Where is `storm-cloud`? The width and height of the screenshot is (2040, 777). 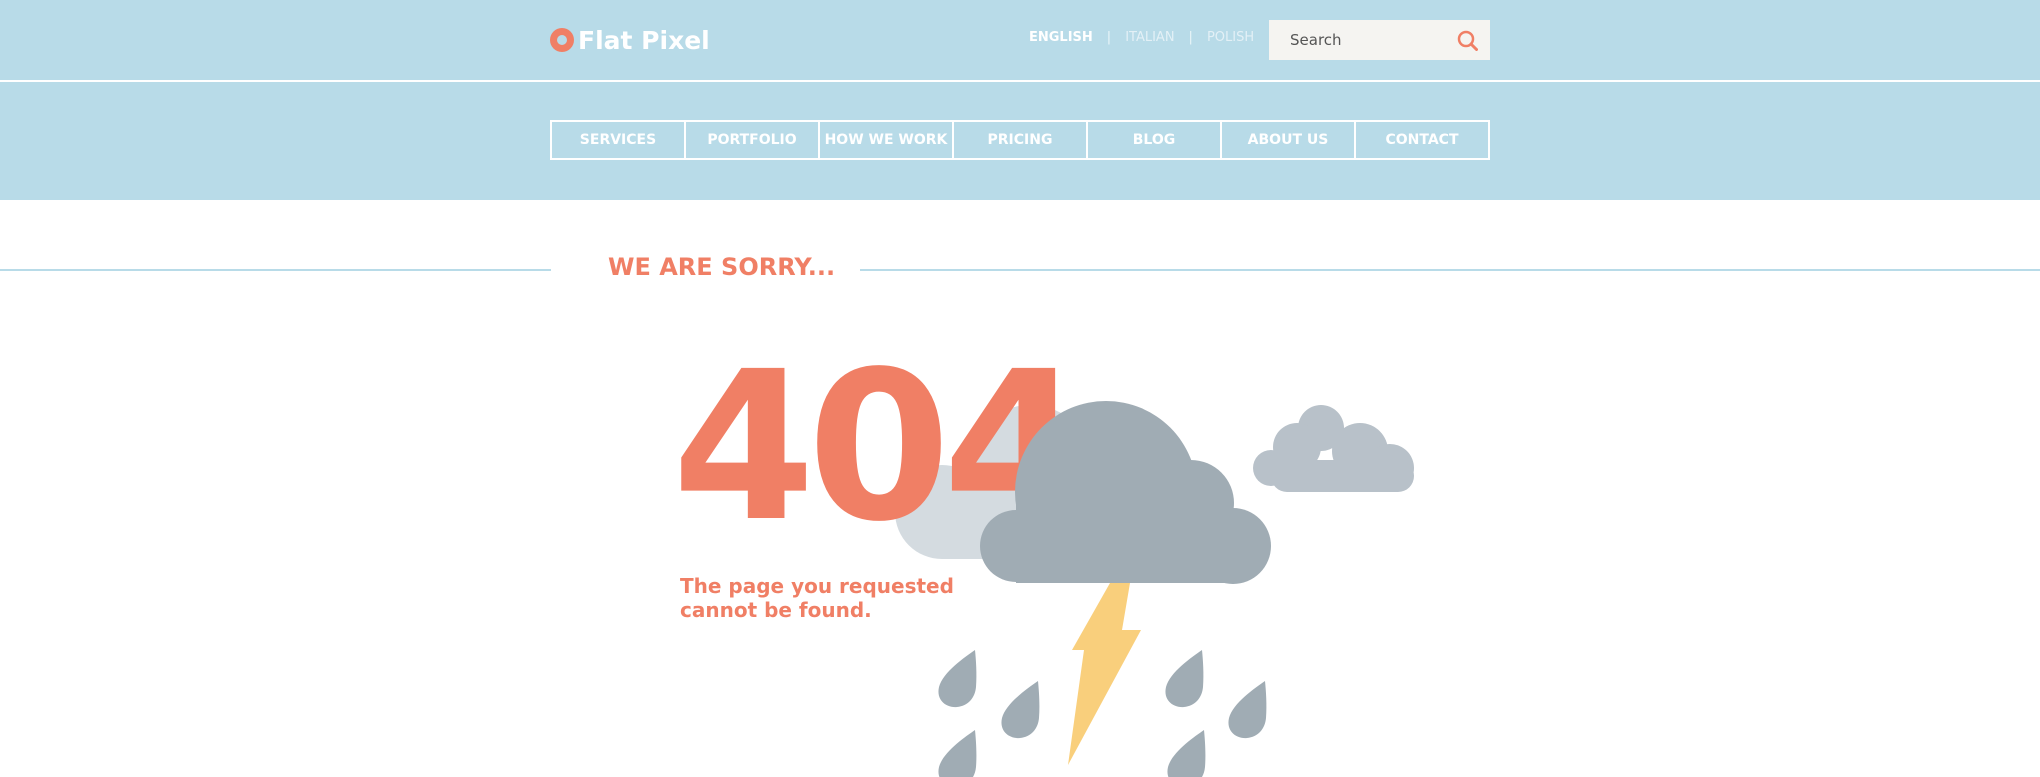 storm-cloud is located at coordinates (1125, 492).